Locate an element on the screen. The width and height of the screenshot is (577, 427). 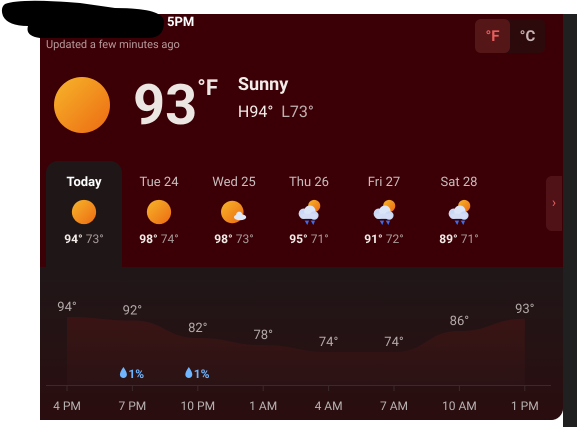
time-label: 1 AM is located at coordinates (263, 405).